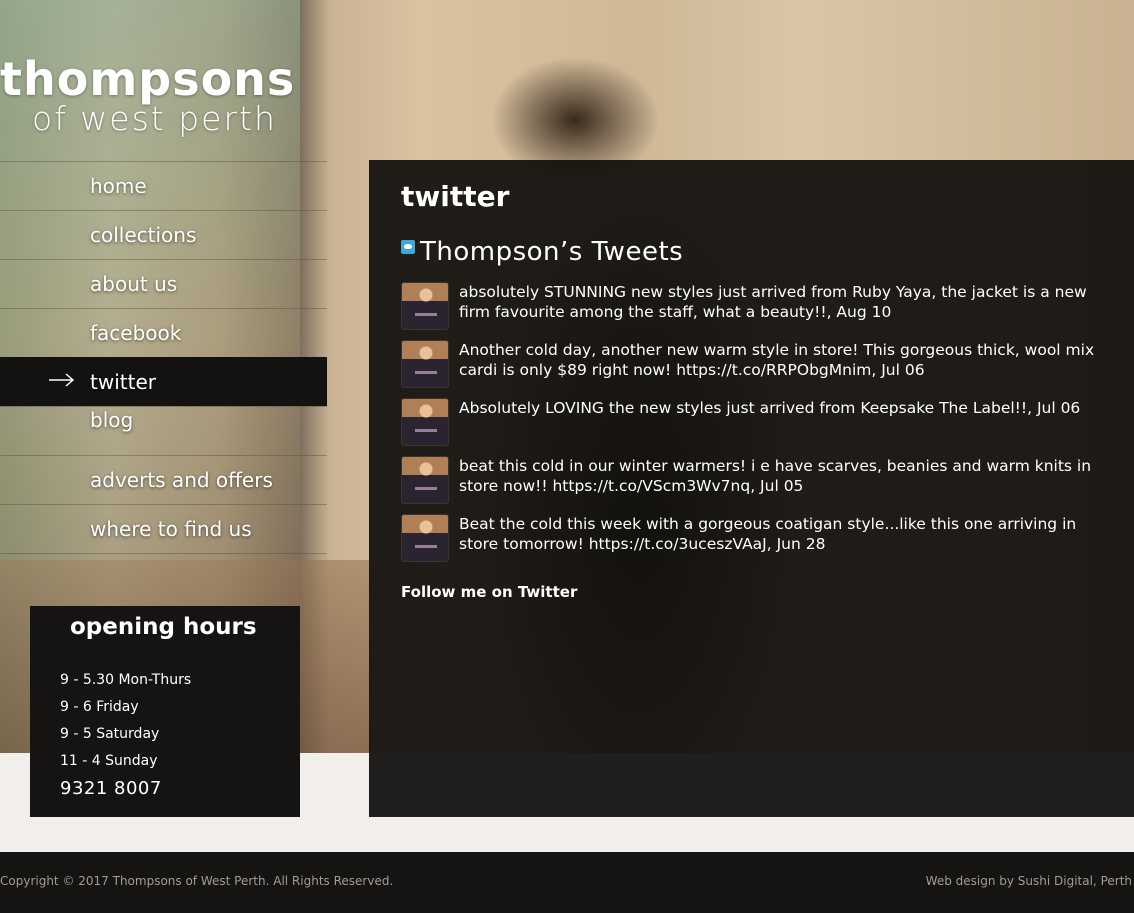 This screenshot has width=1134, height=913. Describe the element at coordinates (62, 380) in the screenshot. I see `arrow-right-icon` at that location.